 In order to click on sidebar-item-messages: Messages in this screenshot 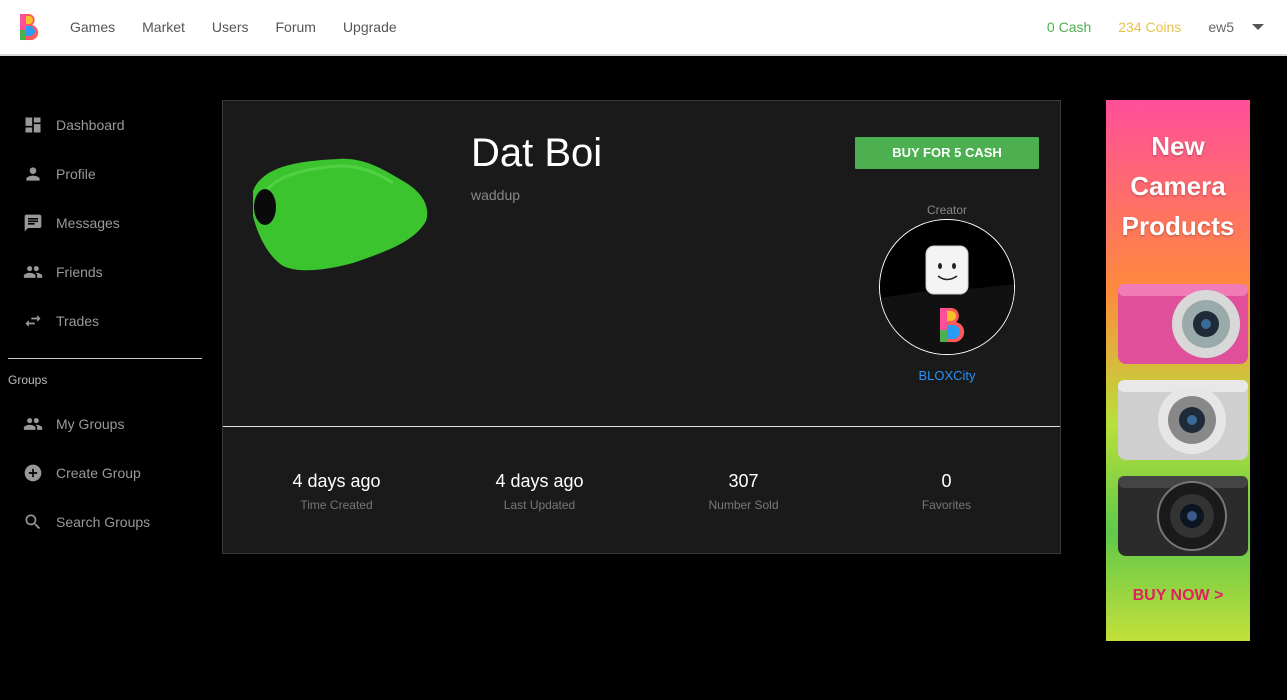, I will do `click(105, 222)`.